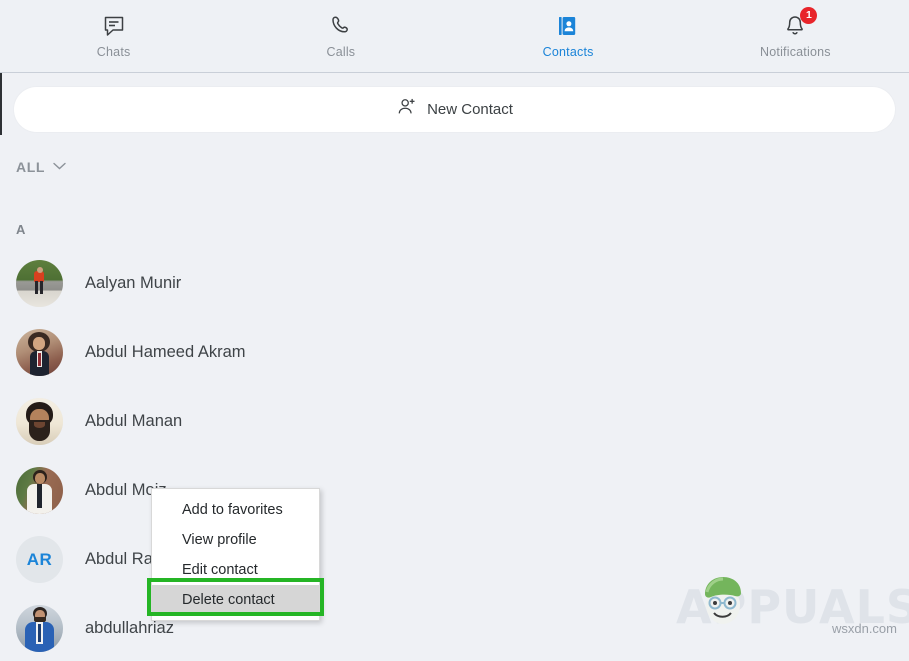 This screenshot has height=661, width=909. Describe the element at coordinates (341, 26) in the screenshot. I see `phone-handset-icon` at that location.